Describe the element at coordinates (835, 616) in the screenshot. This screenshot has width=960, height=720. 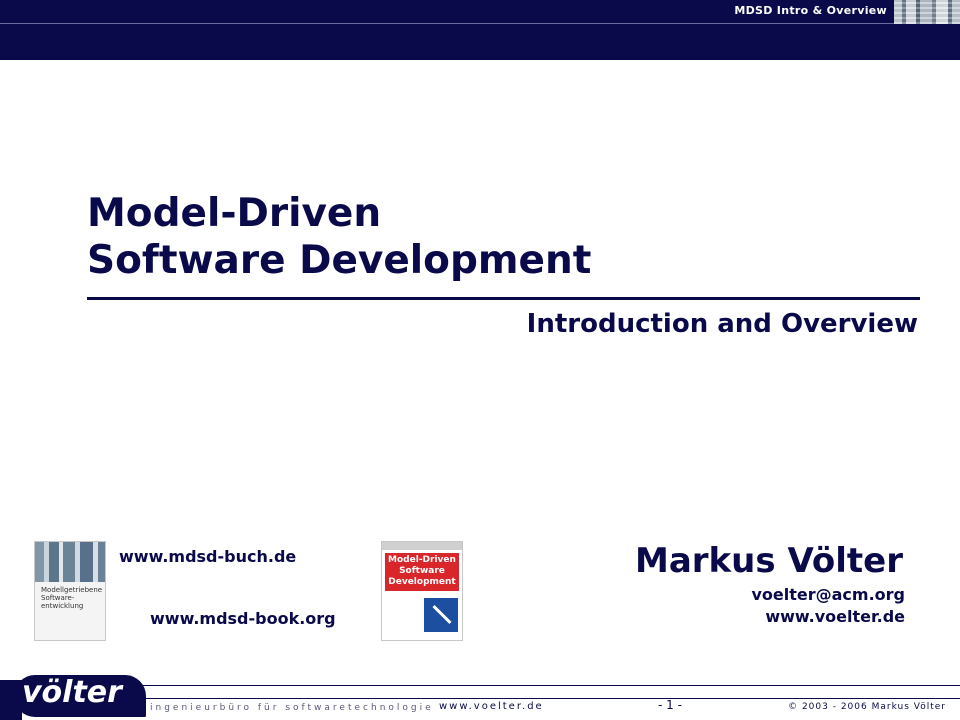
I see `author-website: www.voelter.de` at that location.